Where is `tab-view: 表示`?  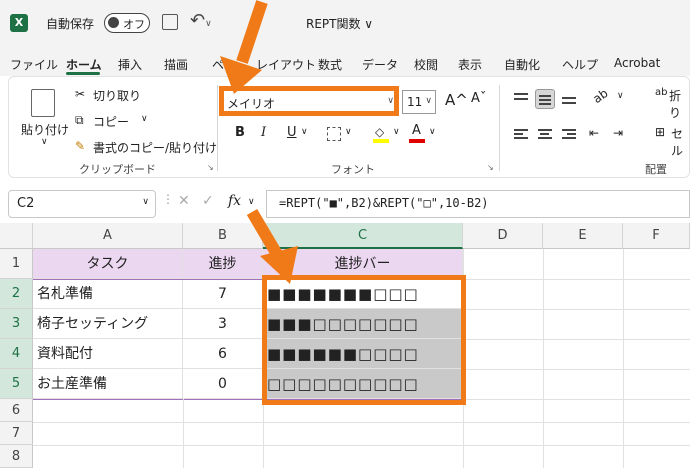 tab-view: 表示 is located at coordinates (470, 64).